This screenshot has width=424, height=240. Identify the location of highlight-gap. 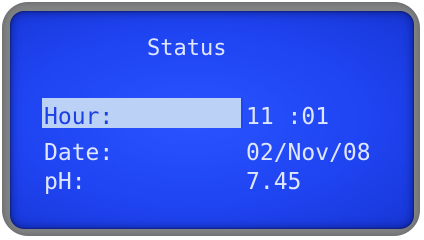
(242, 113).